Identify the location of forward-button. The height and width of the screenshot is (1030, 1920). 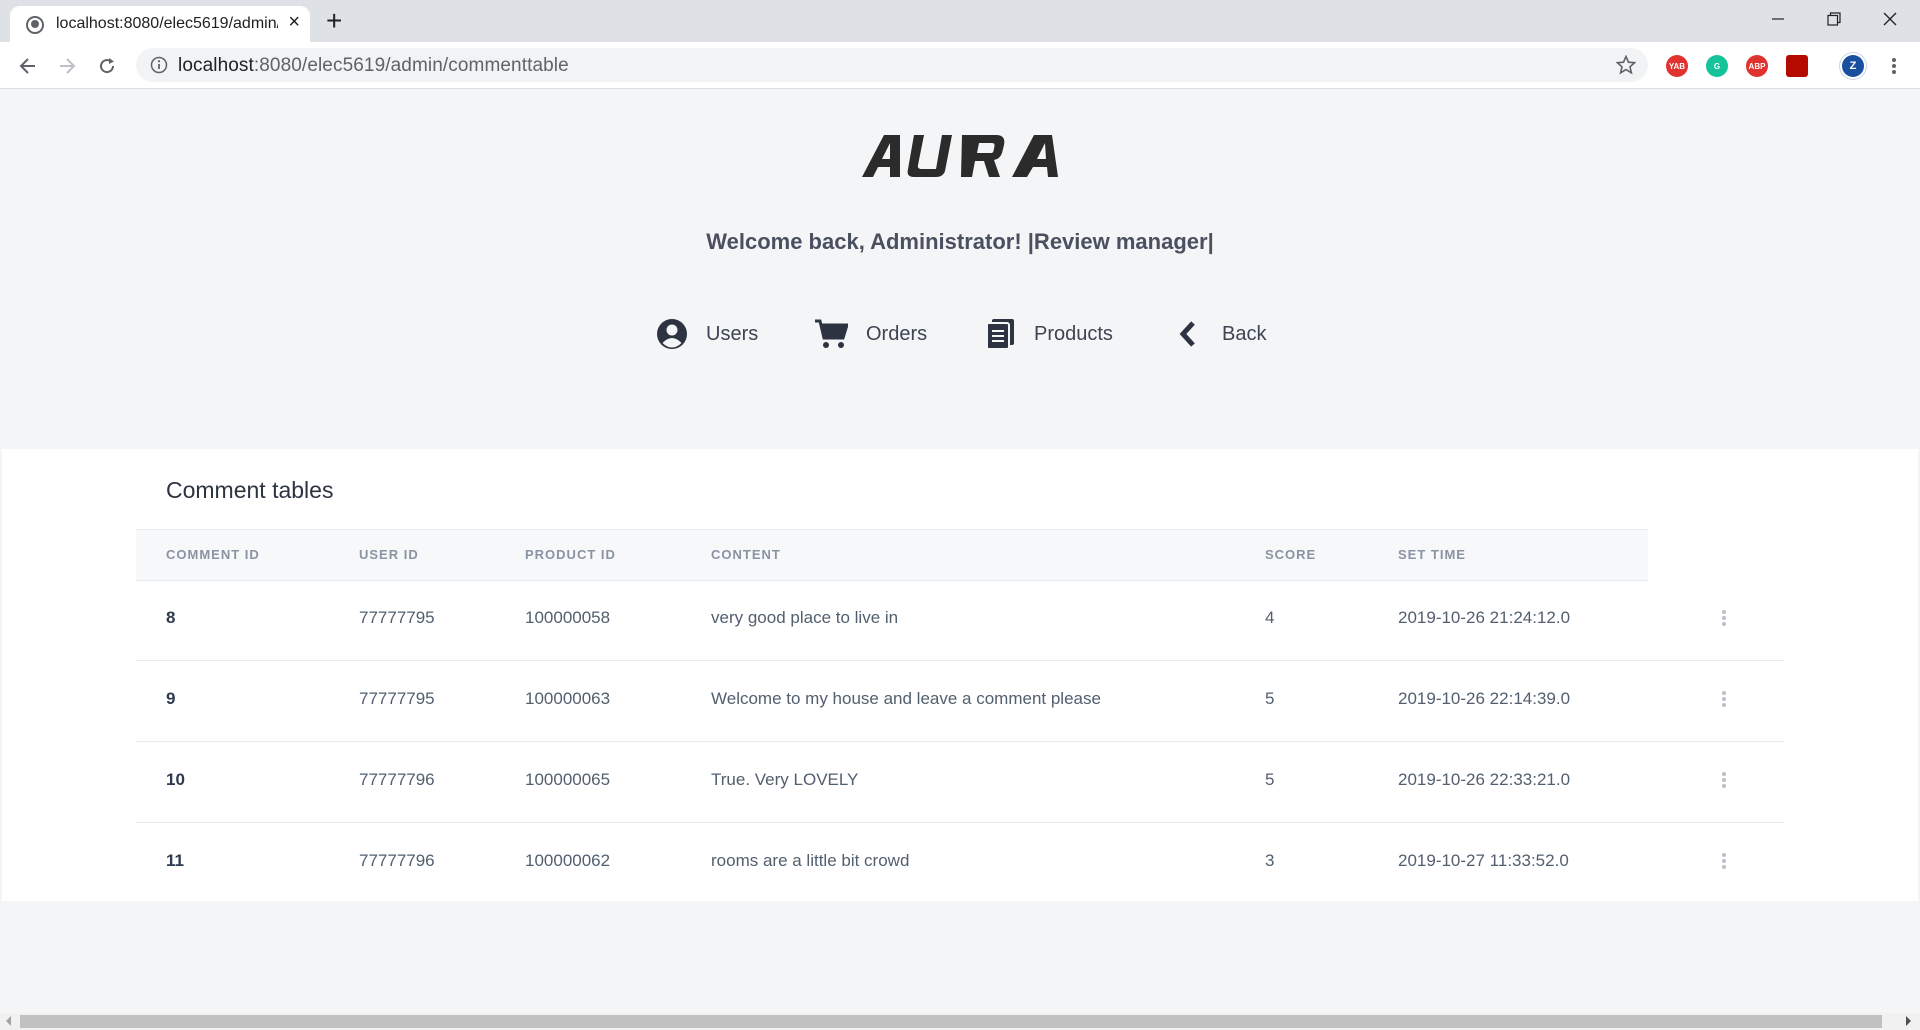
(67, 66).